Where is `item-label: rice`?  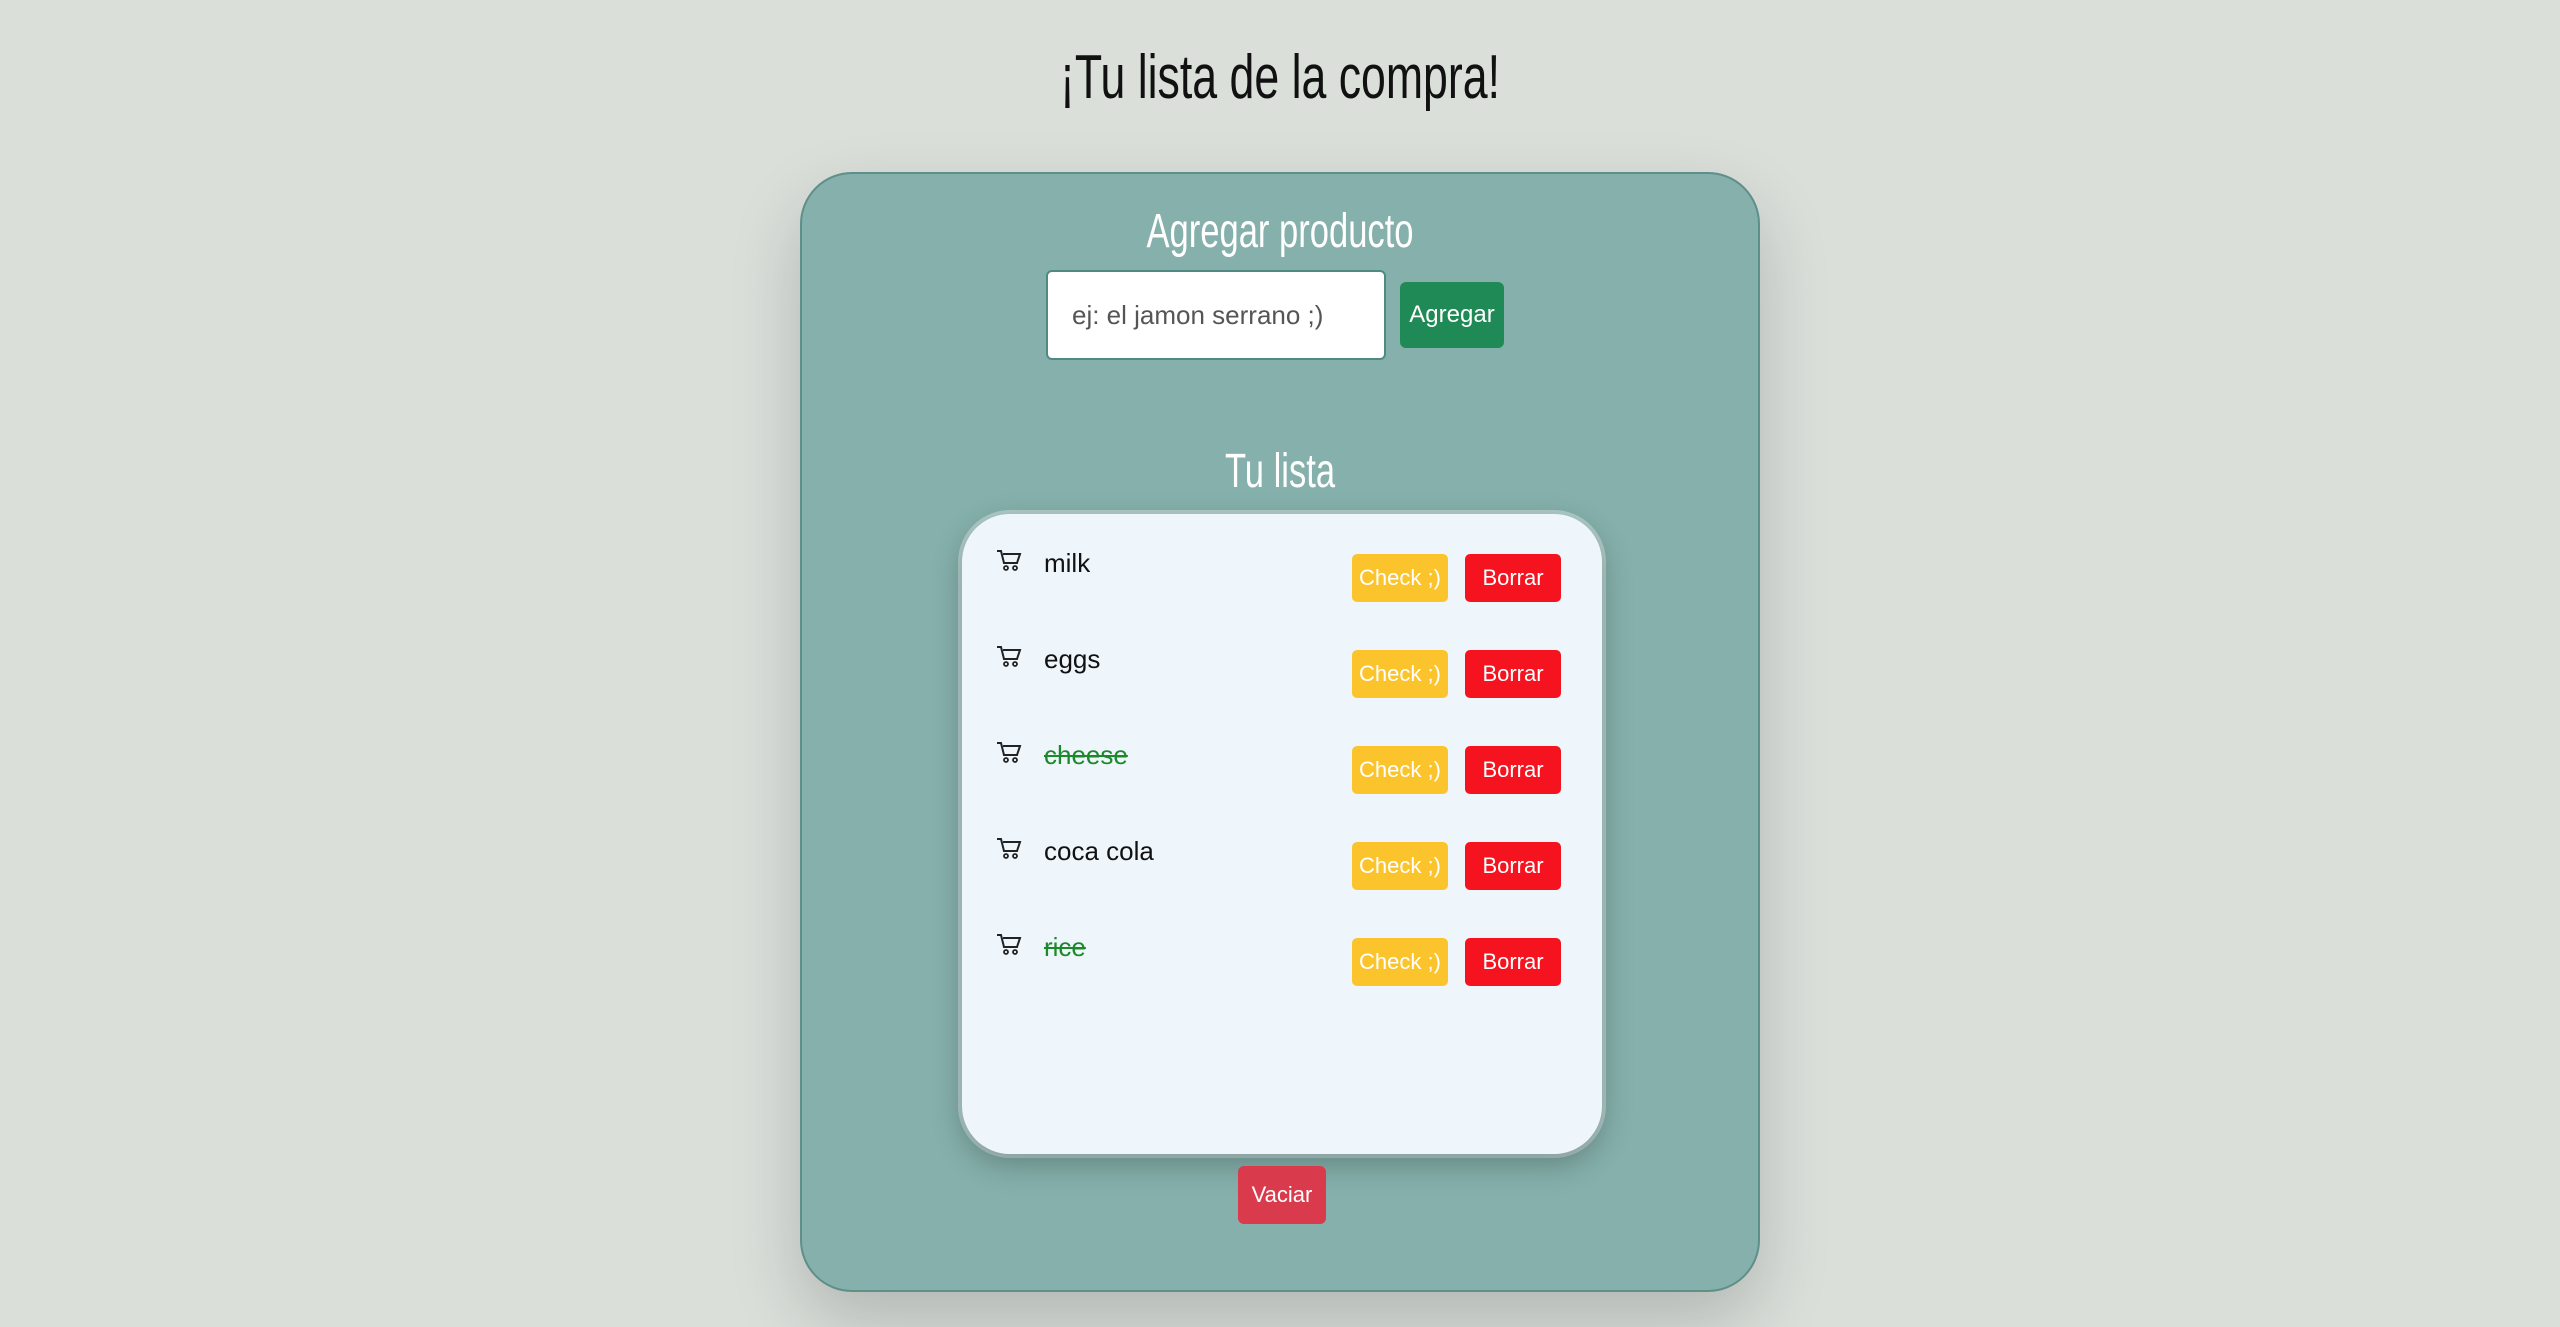 item-label: rice is located at coordinates (1065, 947).